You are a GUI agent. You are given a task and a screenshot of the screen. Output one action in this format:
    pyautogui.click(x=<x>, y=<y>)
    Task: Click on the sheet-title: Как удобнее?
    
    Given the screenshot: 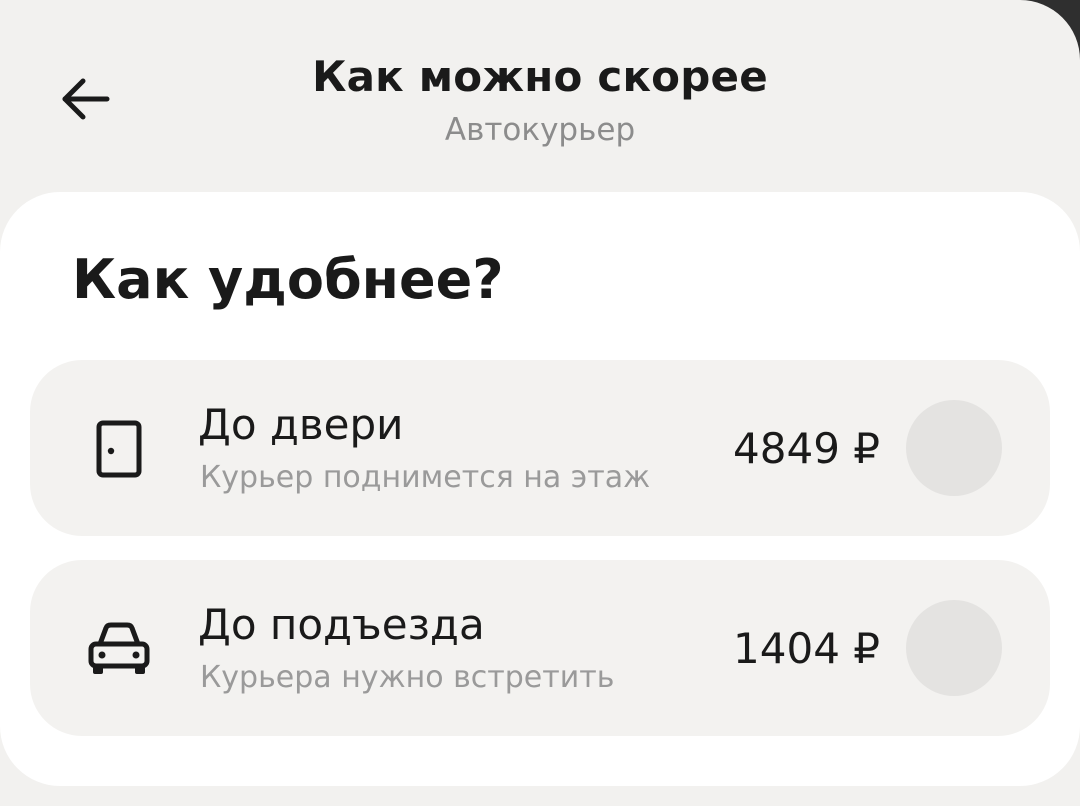 What is the action you would take?
    pyautogui.click(x=288, y=279)
    